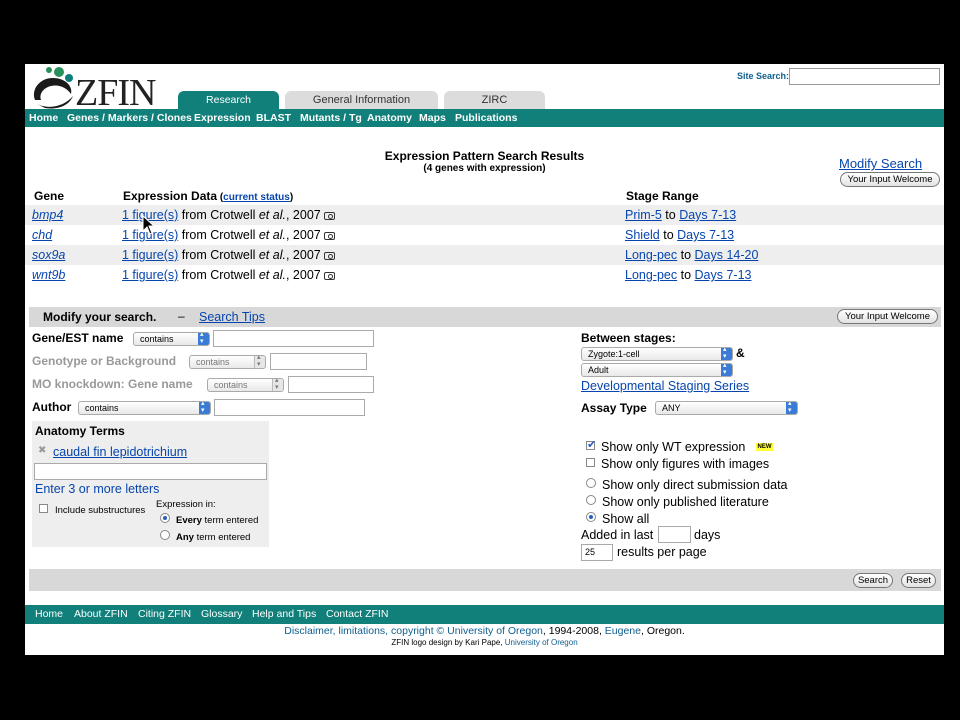 This screenshot has height=720, width=960. Describe the element at coordinates (227, 362) in the screenshot. I see `genotype-operator-select: contains` at that location.